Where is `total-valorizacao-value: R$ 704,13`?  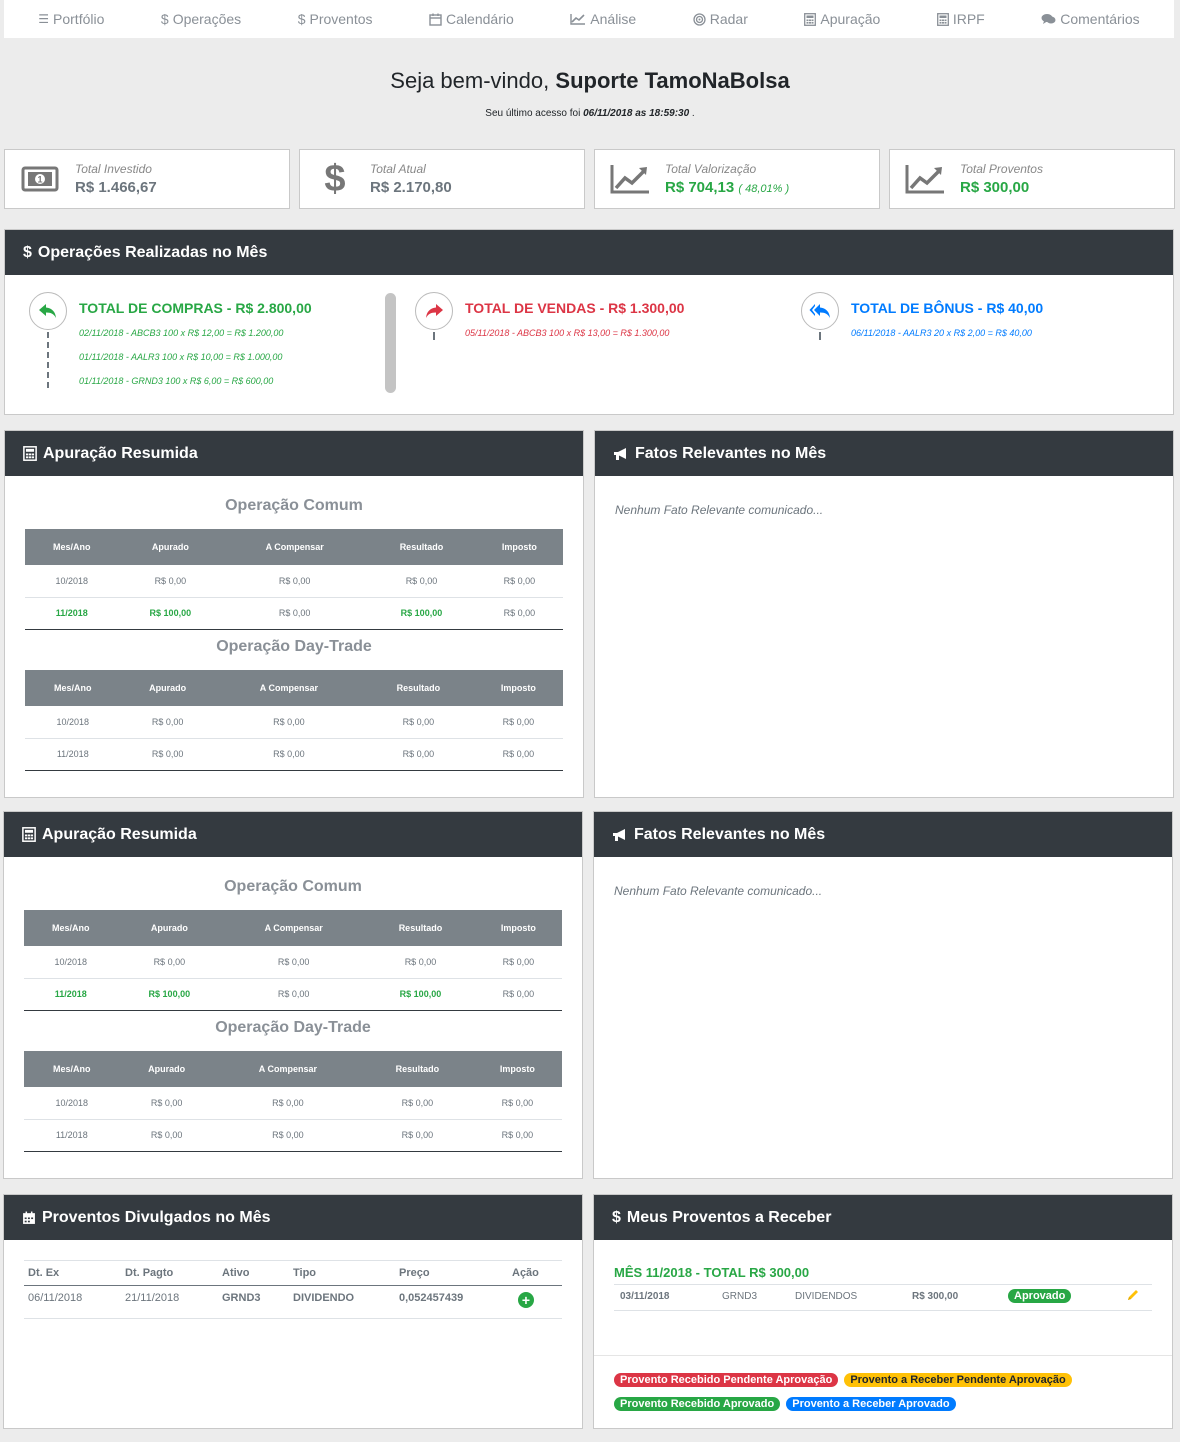 total-valorizacao-value: R$ 704,13 is located at coordinates (700, 187).